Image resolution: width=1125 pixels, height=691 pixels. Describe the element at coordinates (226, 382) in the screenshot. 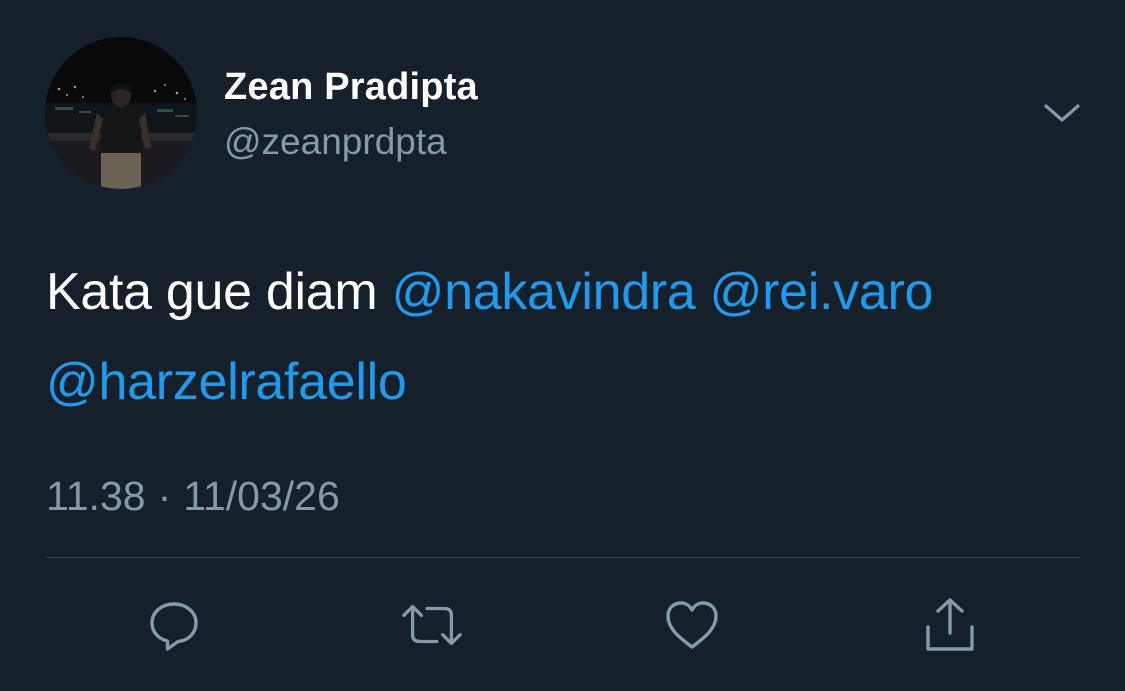

I see `mention-link: @harzelrafaello` at that location.